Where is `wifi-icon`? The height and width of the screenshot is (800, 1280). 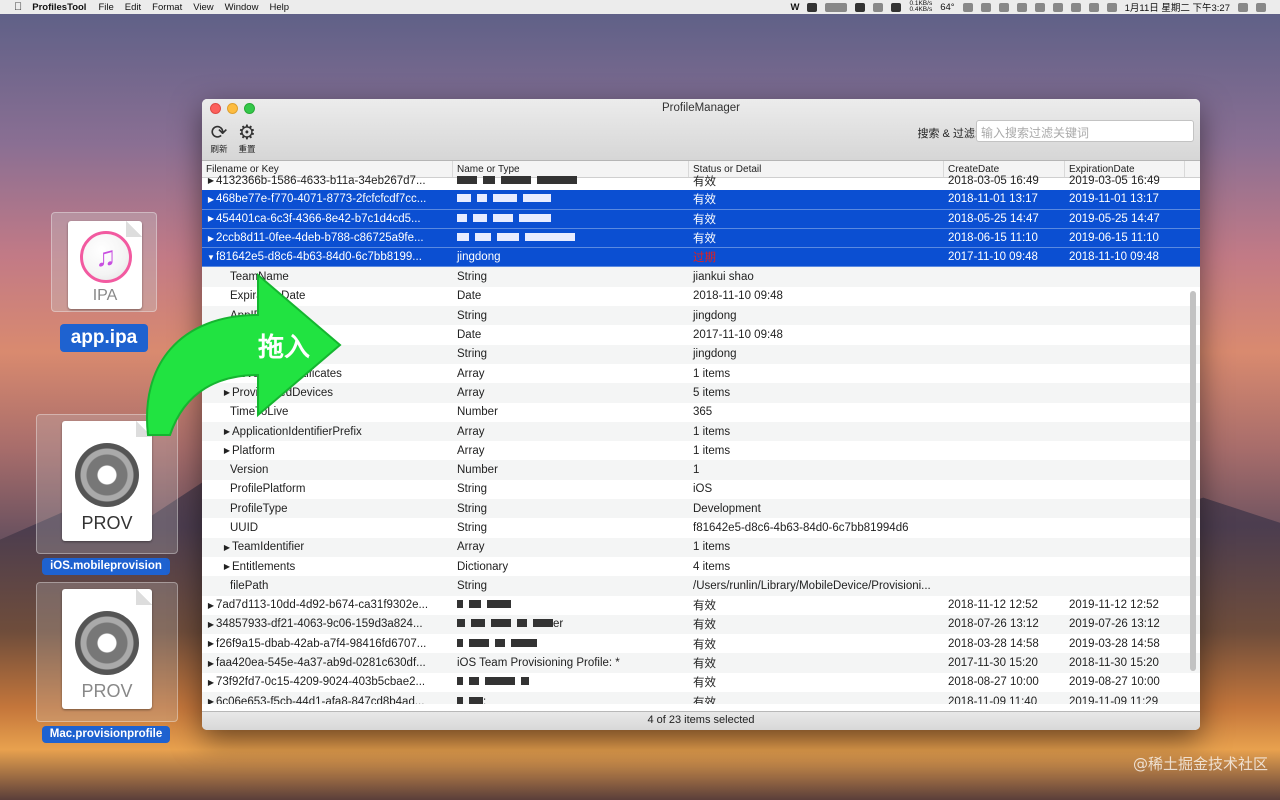
wifi-icon is located at coordinates (1093, 7).